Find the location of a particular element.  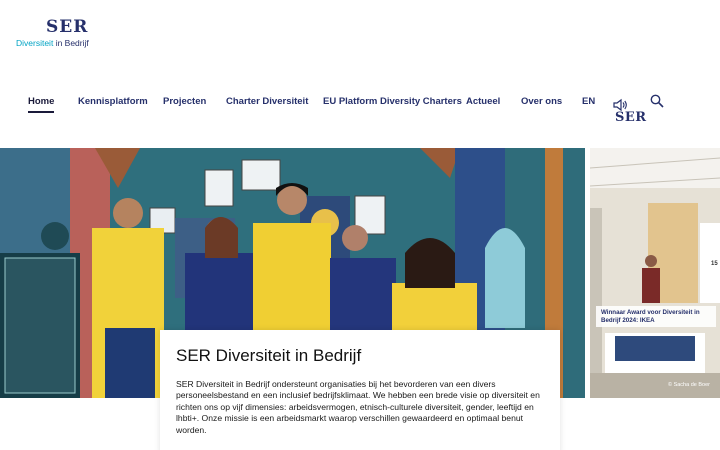

search-icon is located at coordinates (657, 101).